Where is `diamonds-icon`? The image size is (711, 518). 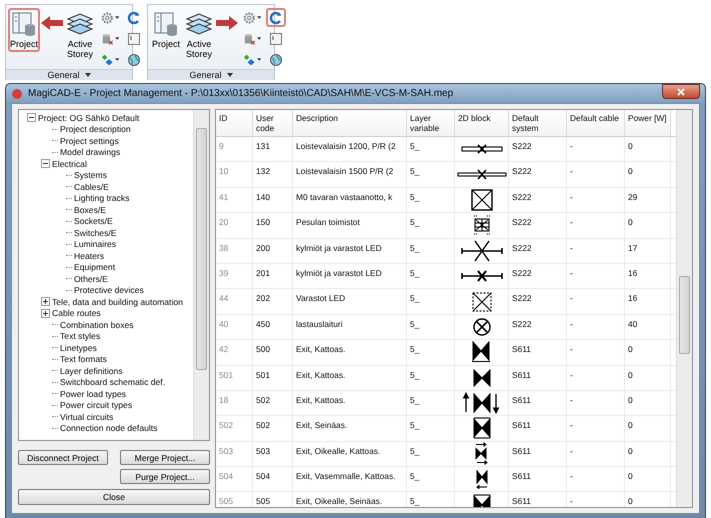 diamonds-icon is located at coordinates (107, 59).